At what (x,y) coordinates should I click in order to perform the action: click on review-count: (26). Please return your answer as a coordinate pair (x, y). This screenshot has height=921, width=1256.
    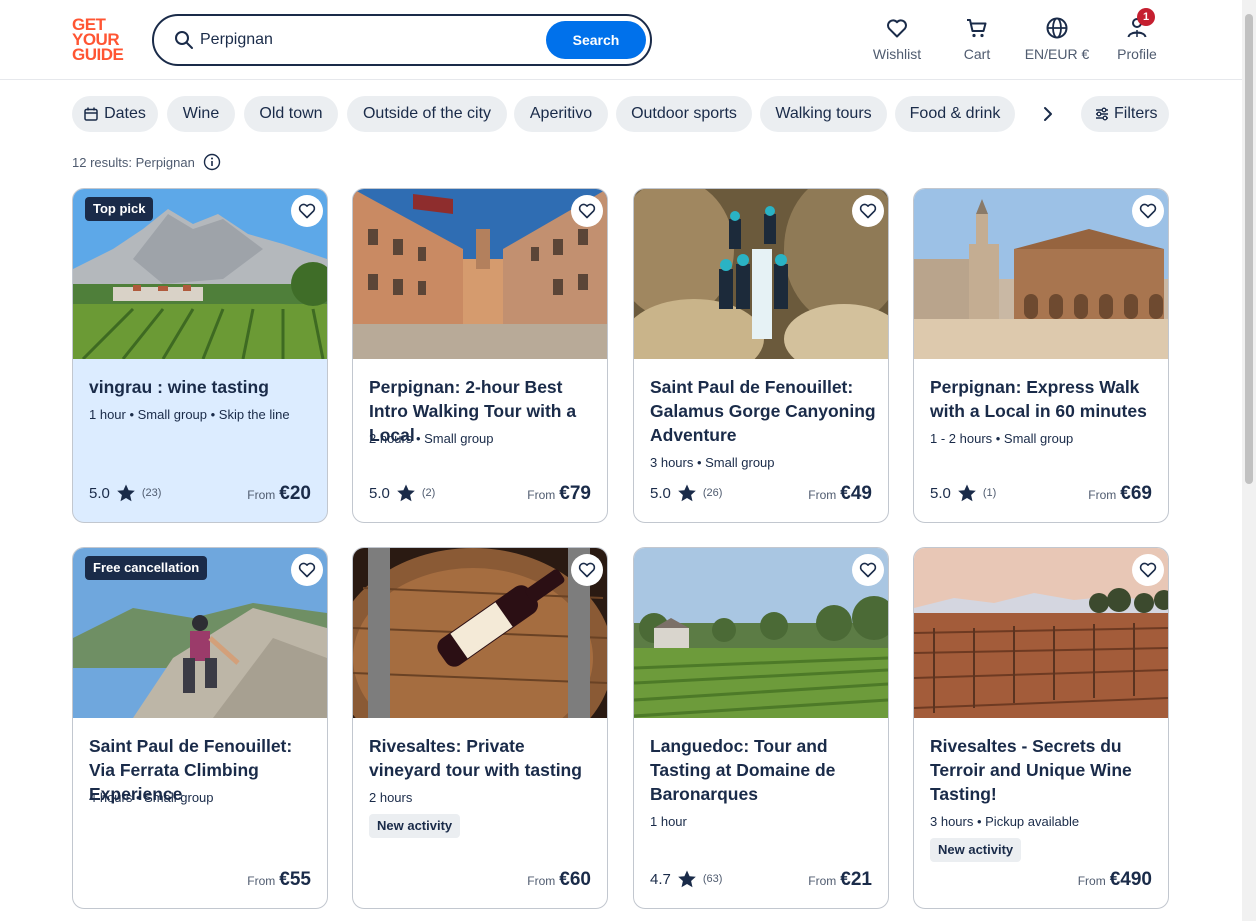
    Looking at the image, I should click on (712, 493).